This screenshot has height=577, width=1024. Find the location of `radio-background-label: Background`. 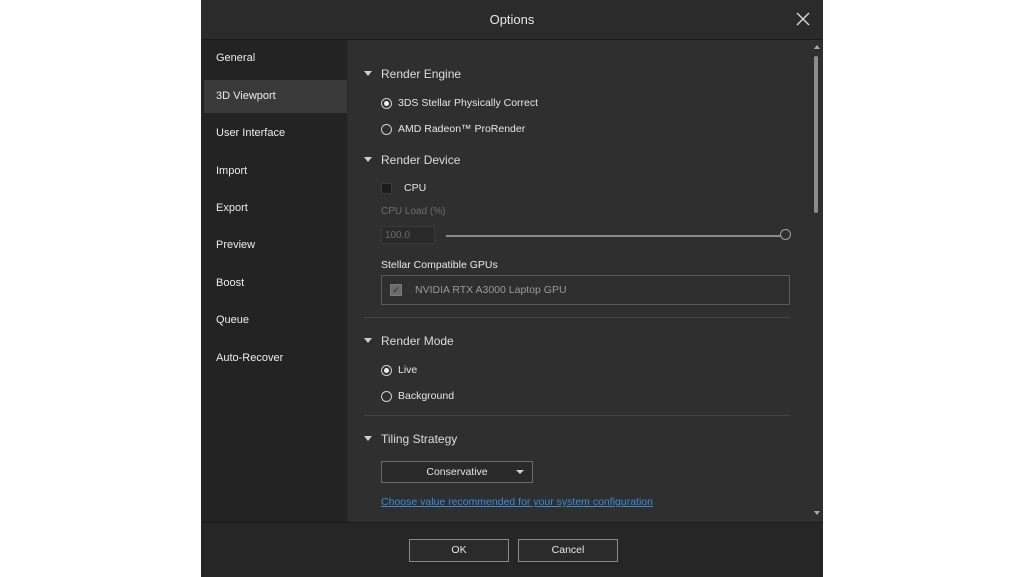

radio-background-label: Background is located at coordinates (426, 396).